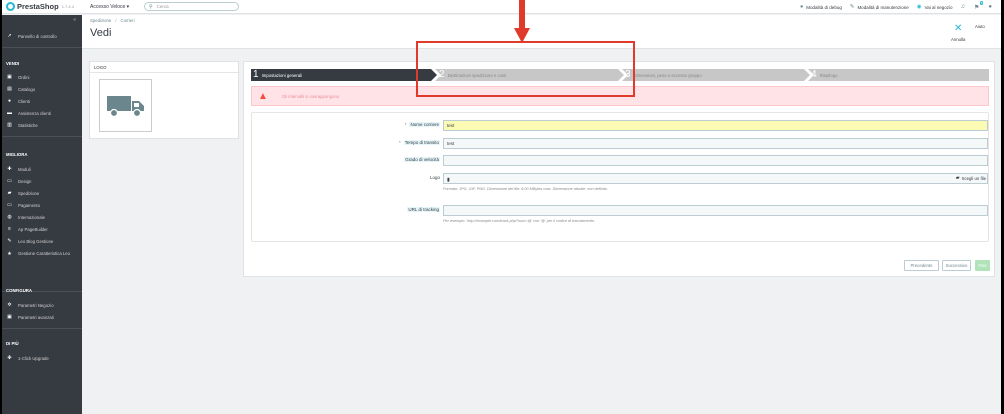 The width and height of the screenshot is (1004, 414). What do you see at coordinates (24, 169) in the screenshot?
I see `sidebar-item-label: Moduli` at bounding box center [24, 169].